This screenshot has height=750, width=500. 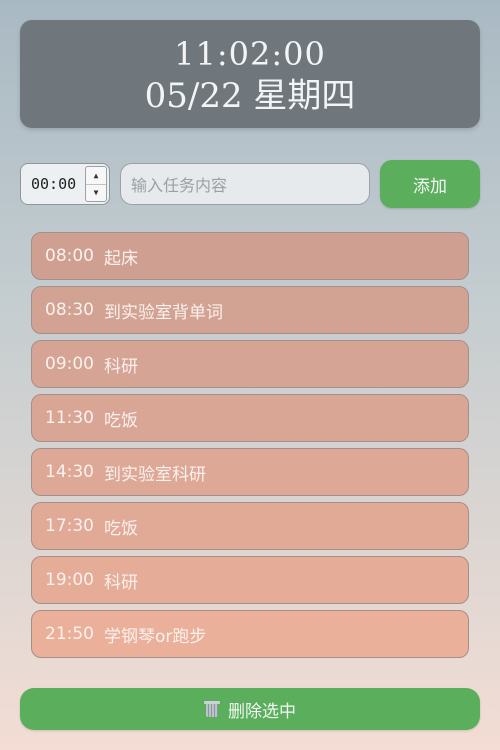 What do you see at coordinates (96, 192) in the screenshot?
I see `spin-down-icon: ▼` at bounding box center [96, 192].